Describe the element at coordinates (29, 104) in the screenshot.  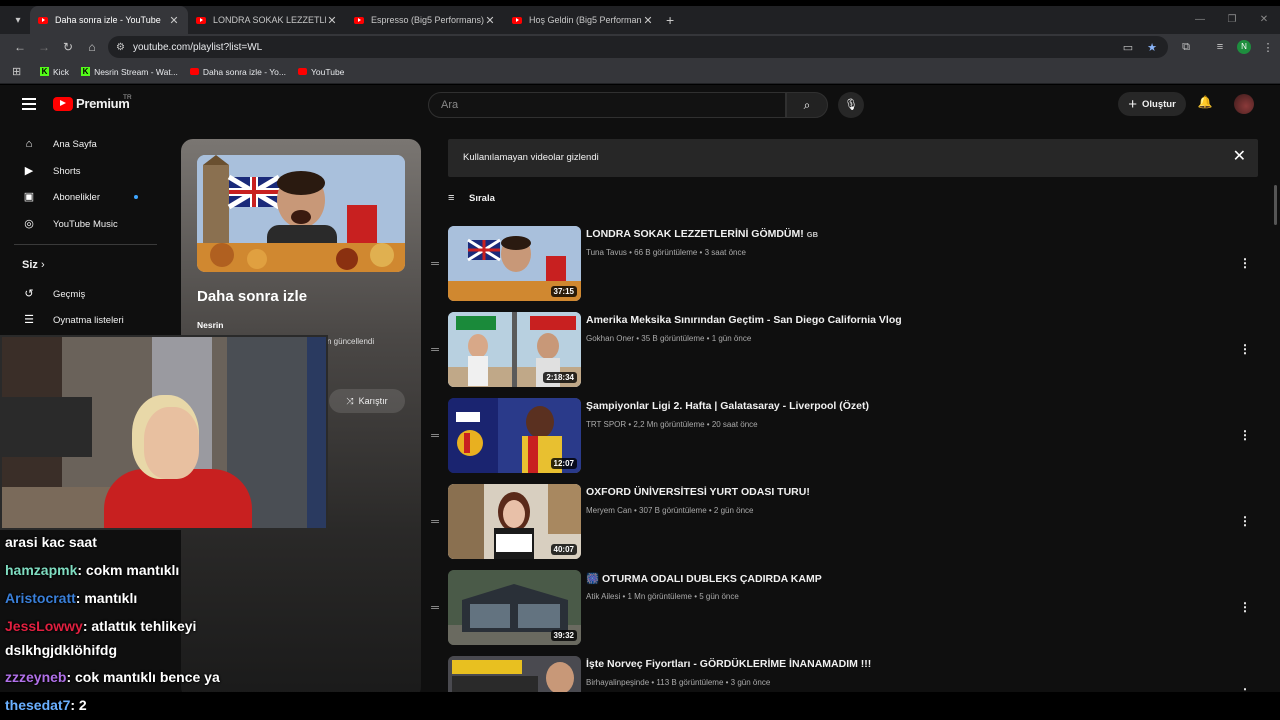
I see `menu-icon` at that location.